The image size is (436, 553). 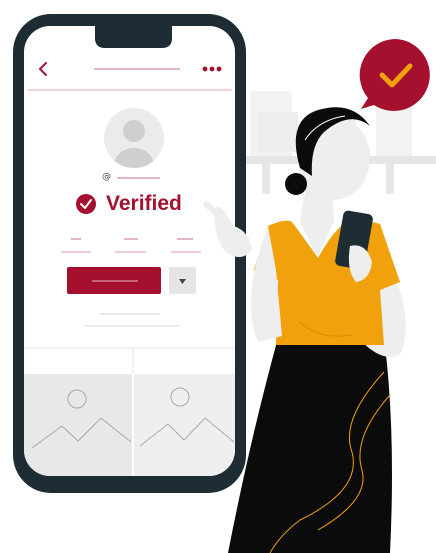 What do you see at coordinates (133, 37) in the screenshot?
I see `phone-notch` at bounding box center [133, 37].